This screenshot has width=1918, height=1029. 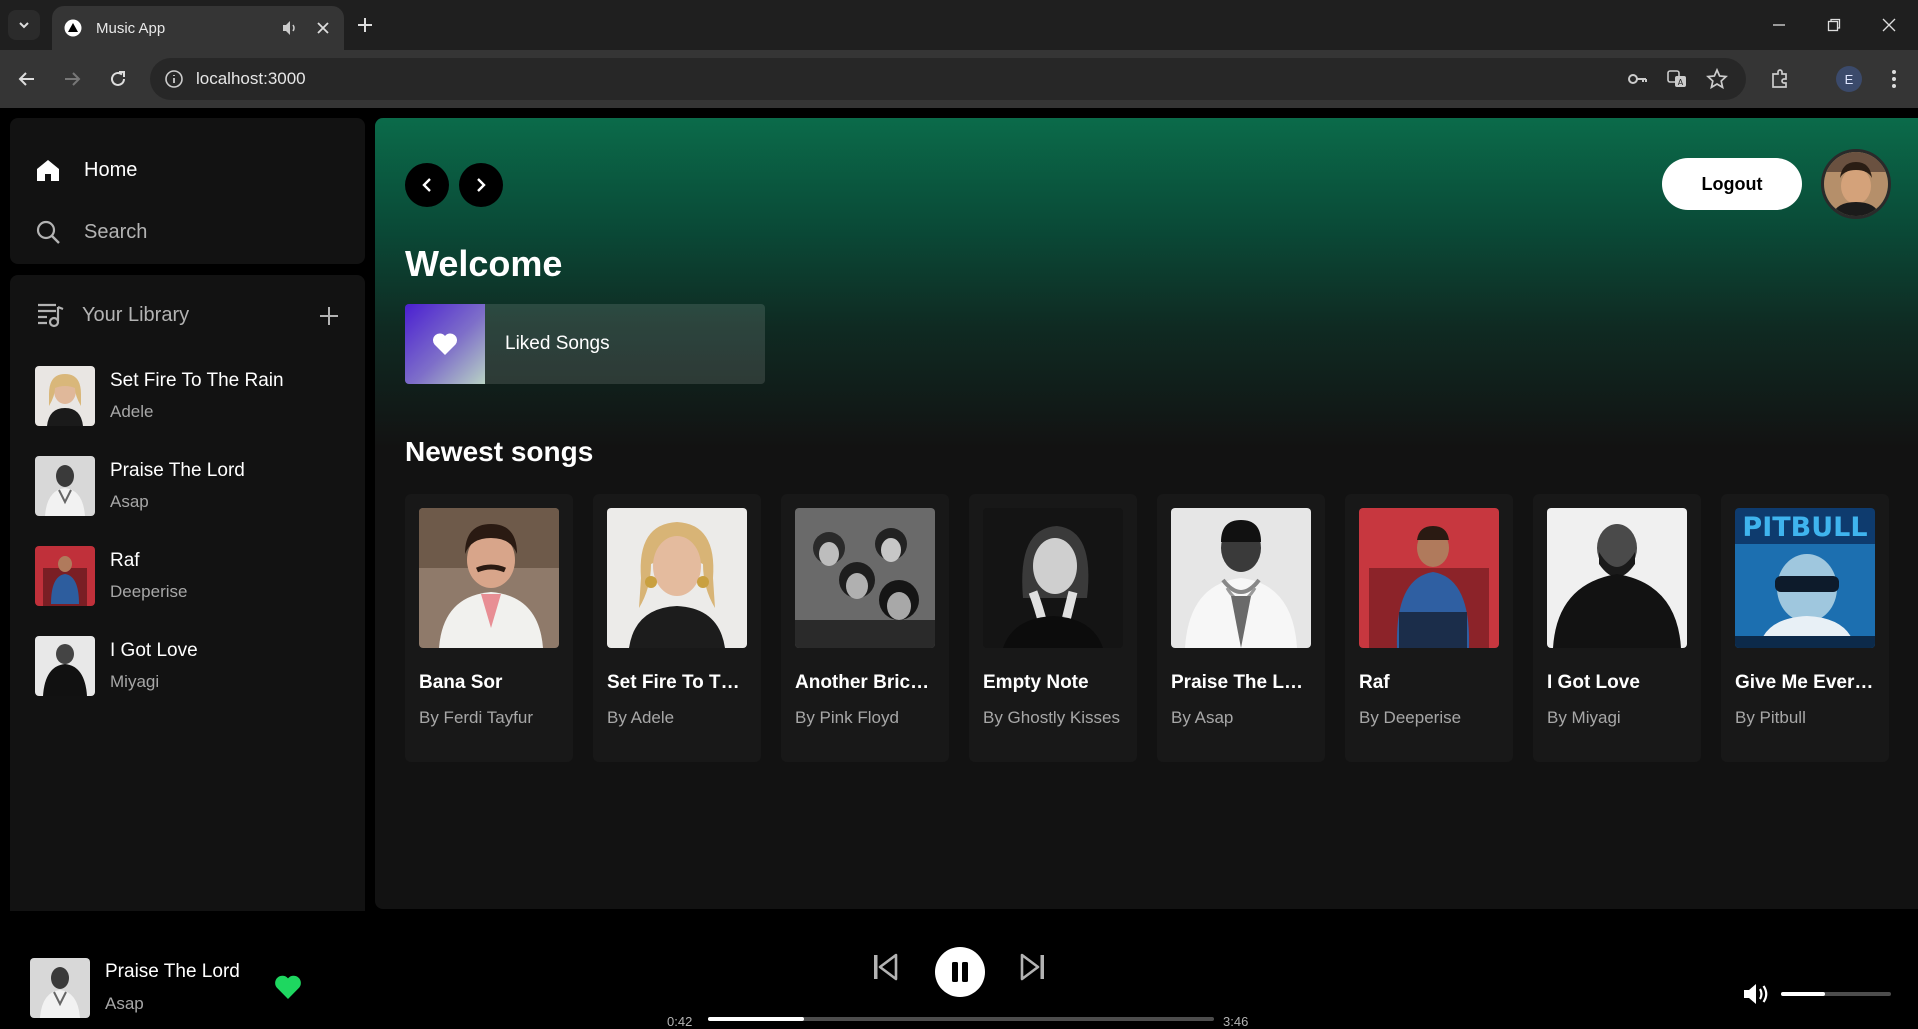 I want to click on reload-button, so click(x=118, y=79).